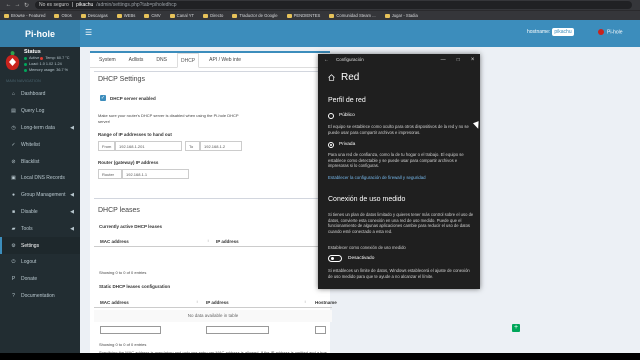  Describe the element at coordinates (57, 58) in the screenshot. I see `status-temperature: Temp: 60.7 °C` at that location.